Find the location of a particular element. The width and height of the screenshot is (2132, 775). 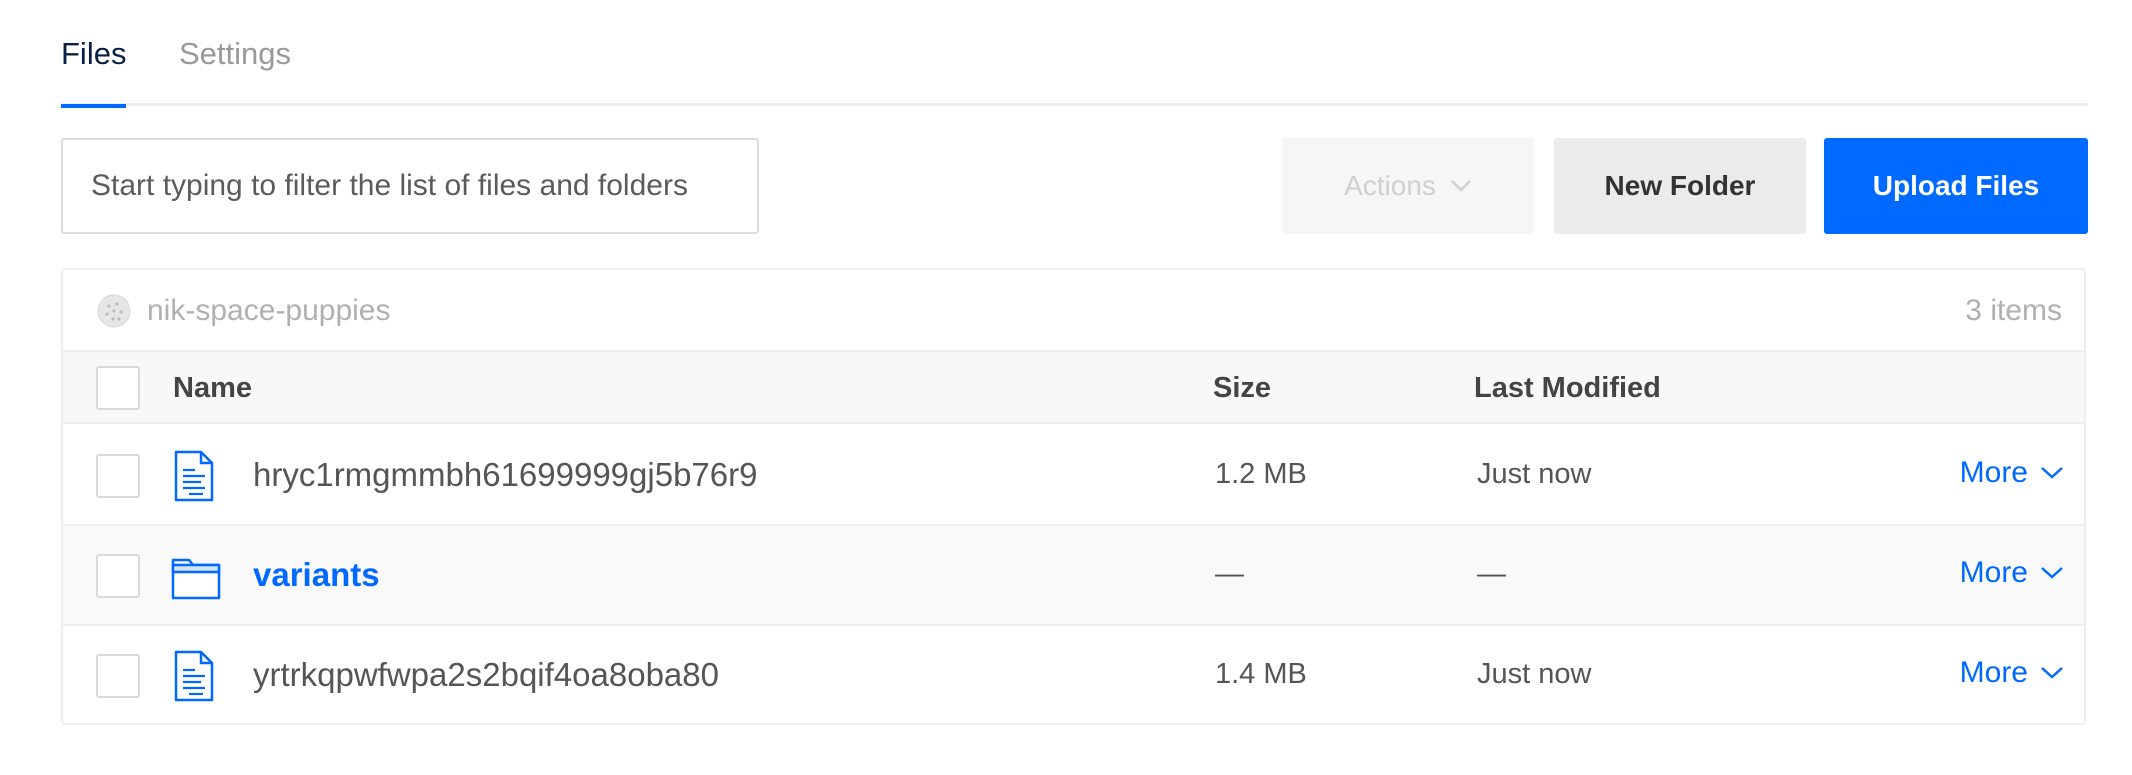

actions-button-label: Actions is located at coordinates (1390, 185).